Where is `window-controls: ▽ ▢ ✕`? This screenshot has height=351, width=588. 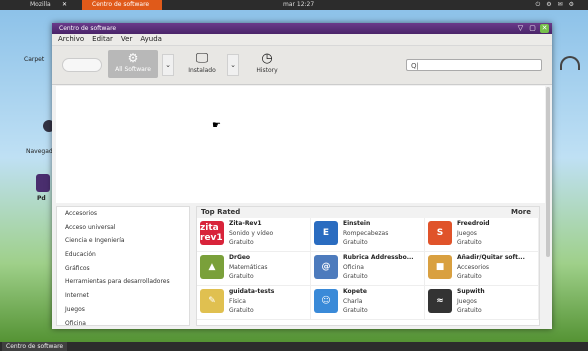 window-controls: ▽ ▢ ✕ is located at coordinates (532, 28).